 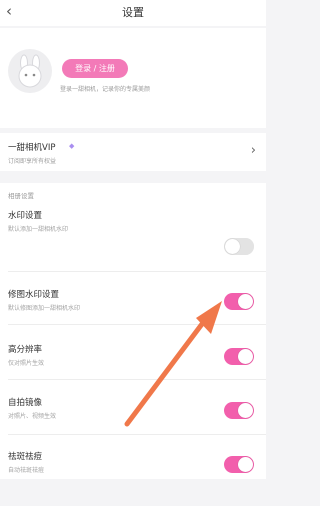 I want to click on setting-title: 祛斑祛痘, so click(x=25, y=457).